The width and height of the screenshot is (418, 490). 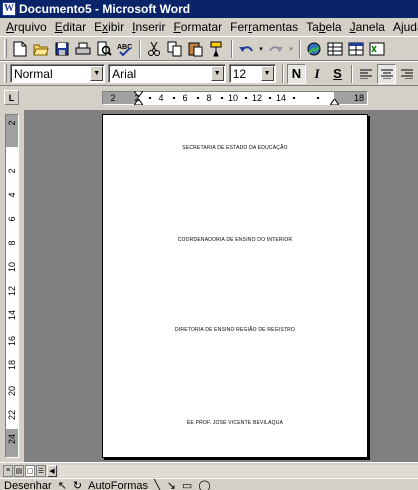 I want to click on scroll-left-arrow: ◀, so click(x=52, y=470).